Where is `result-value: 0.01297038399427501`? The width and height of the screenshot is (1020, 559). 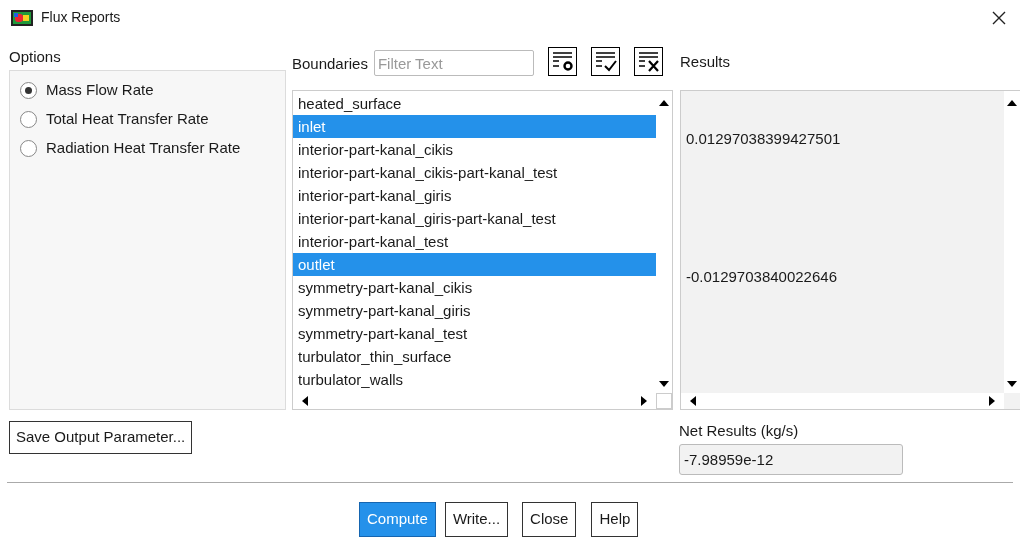
result-value: 0.01297038399427501 is located at coordinates (763, 138).